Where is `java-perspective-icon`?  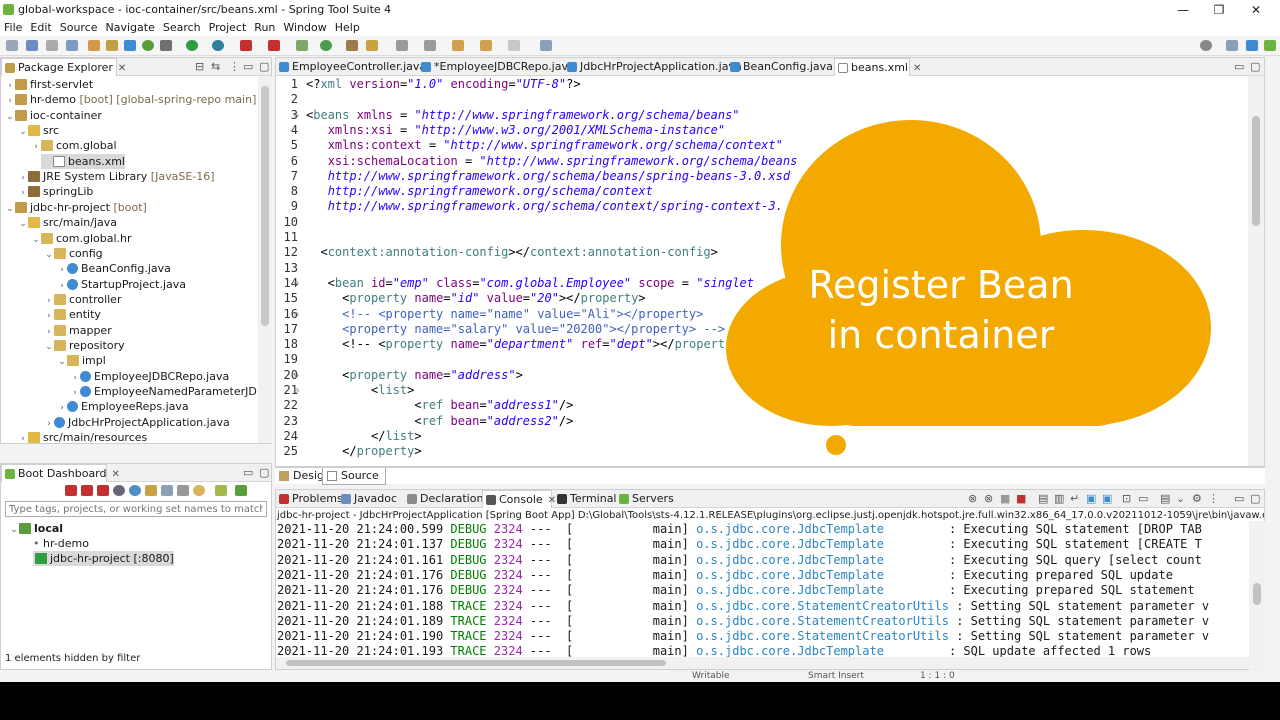
java-perspective-icon is located at coordinates (1252, 45).